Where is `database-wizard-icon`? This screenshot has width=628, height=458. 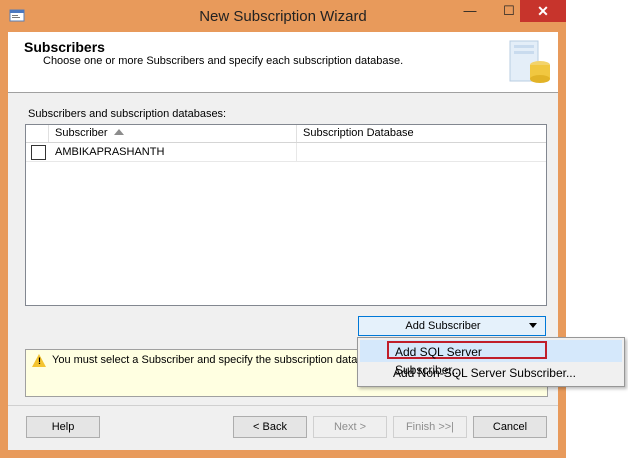
database-wizard-icon is located at coordinates (529, 61).